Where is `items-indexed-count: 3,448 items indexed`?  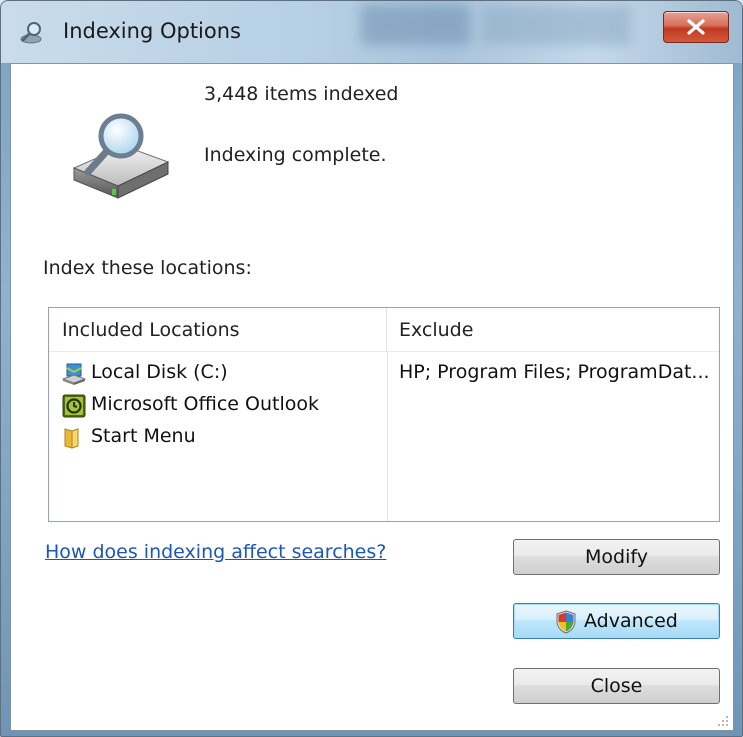
items-indexed-count: 3,448 items indexed is located at coordinates (301, 94).